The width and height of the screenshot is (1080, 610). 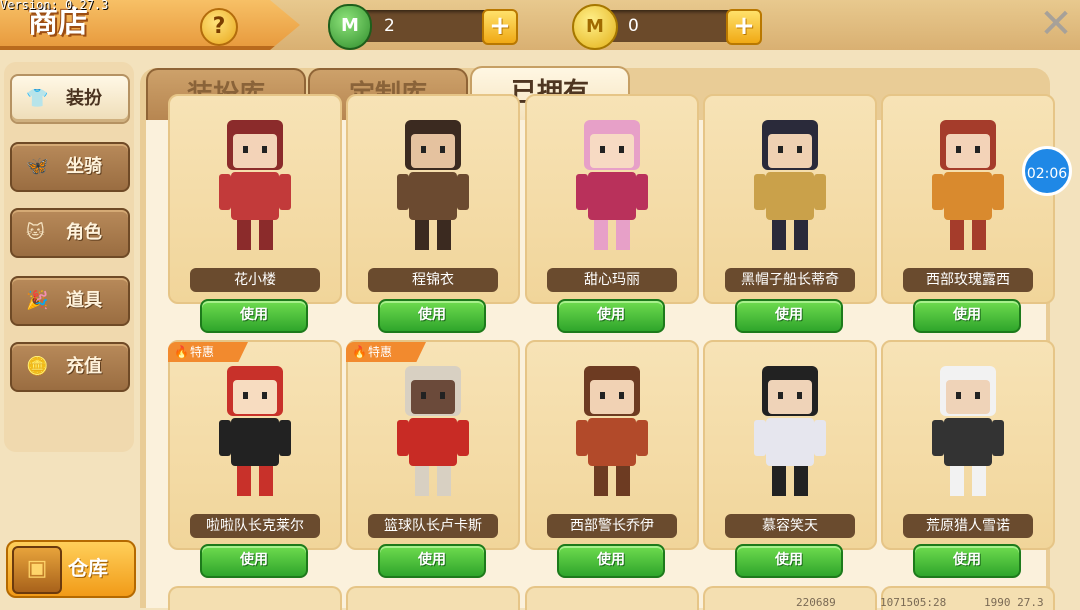 I want to click on footer-id: 220689, so click(x=816, y=602).